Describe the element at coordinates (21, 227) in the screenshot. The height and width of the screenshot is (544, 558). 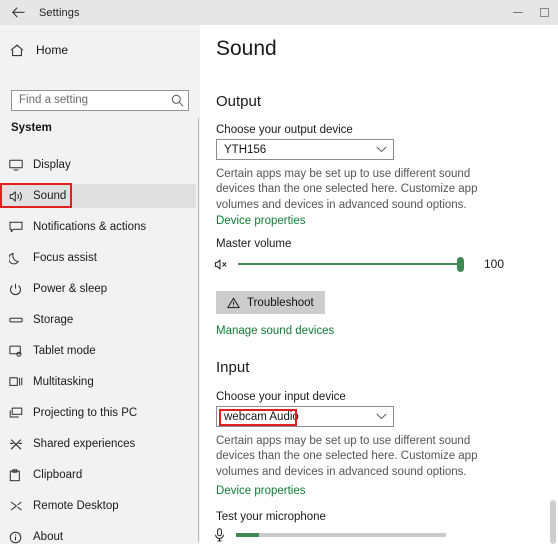
I see `speech-bubble-icon` at that location.